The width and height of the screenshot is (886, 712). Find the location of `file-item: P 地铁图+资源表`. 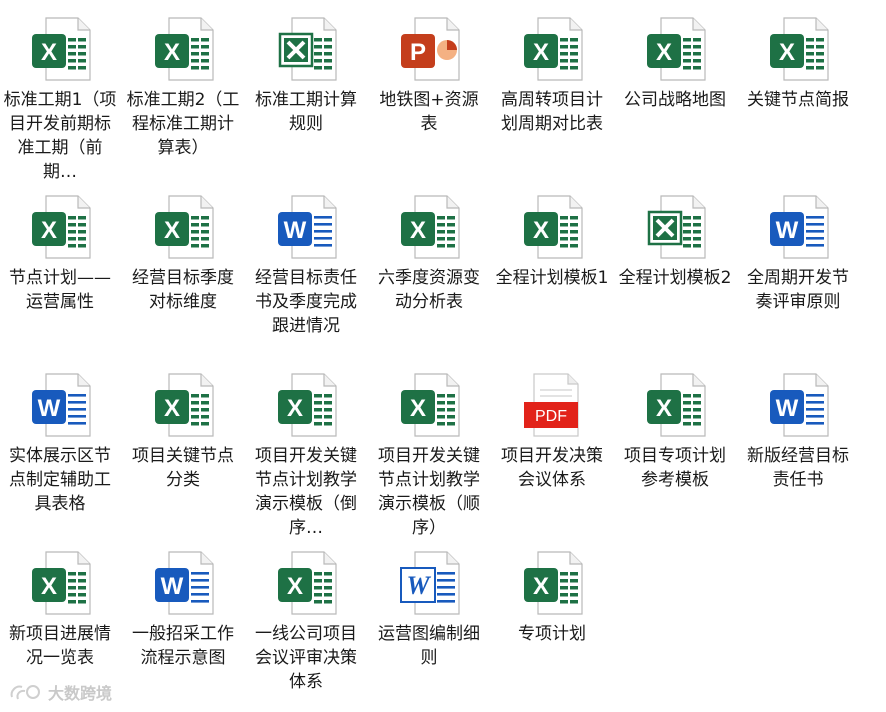

file-item: P 地铁图+资源表 is located at coordinates (428, 90).